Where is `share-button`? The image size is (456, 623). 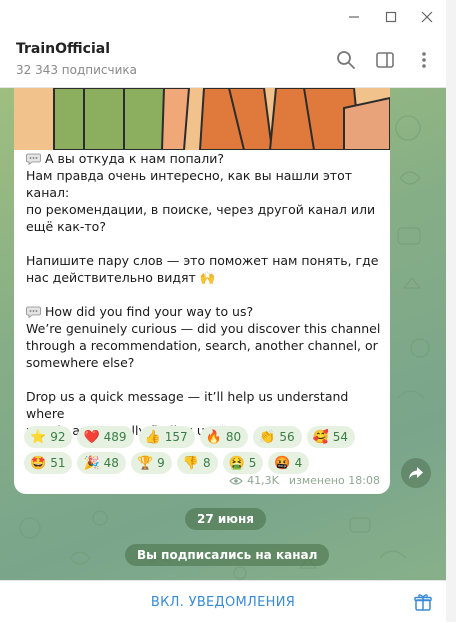
share-button is located at coordinates (416, 473).